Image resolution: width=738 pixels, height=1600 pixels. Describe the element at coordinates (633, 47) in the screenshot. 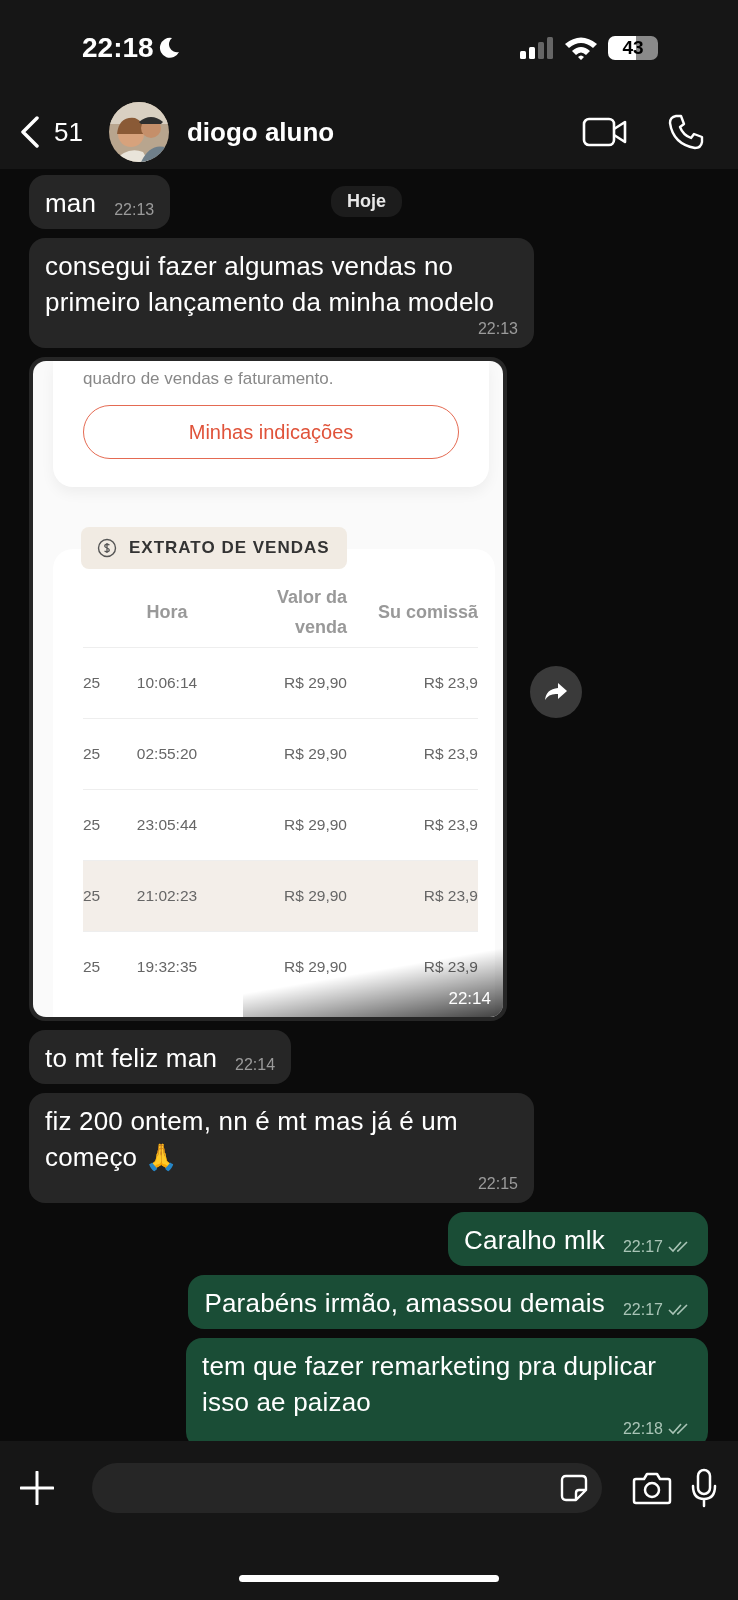

I see `battery-level: 43` at that location.